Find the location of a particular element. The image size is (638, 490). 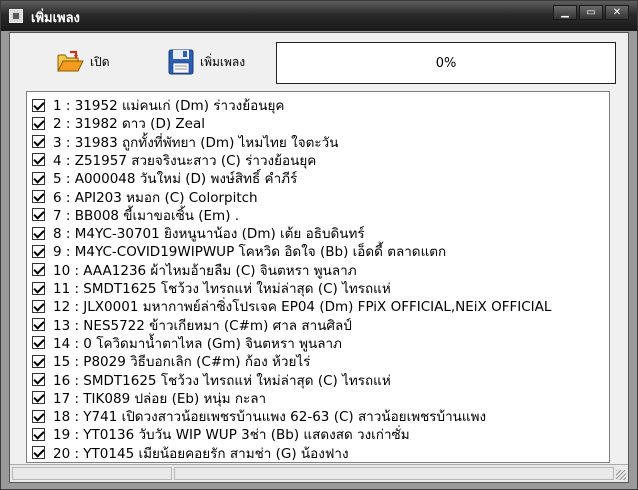

close-button: ✕ is located at coordinates (617, 12).